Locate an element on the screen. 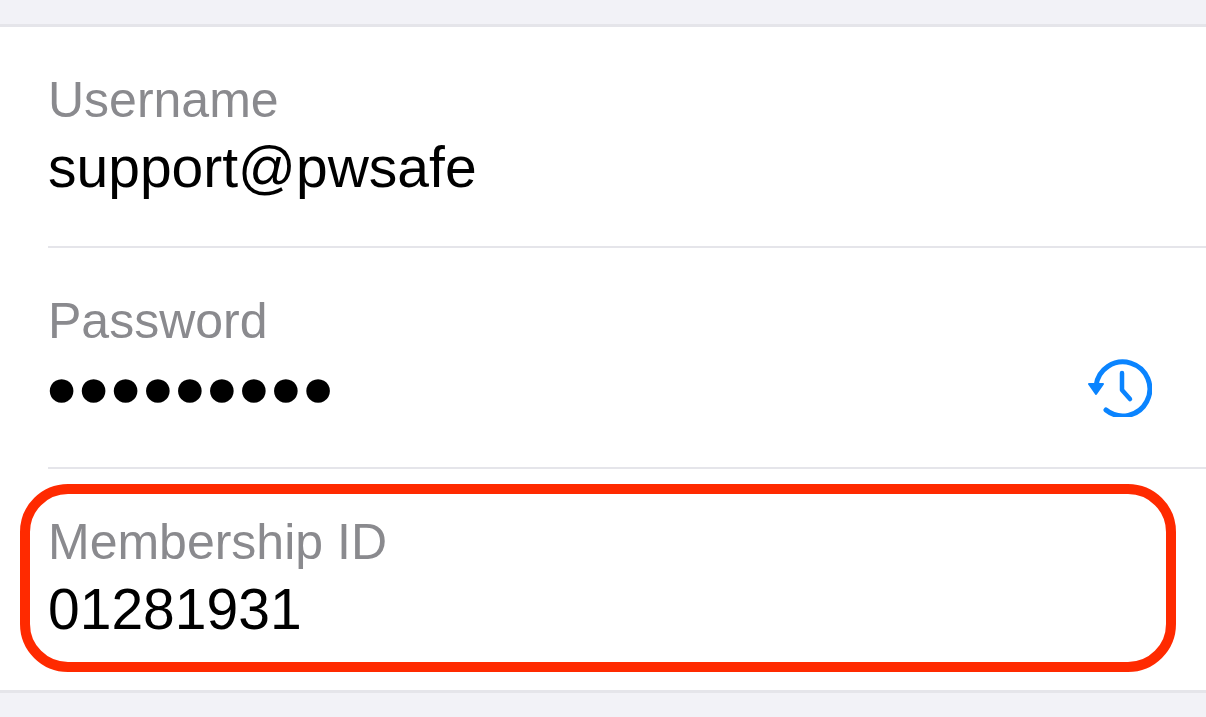 The height and width of the screenshot is (717, 1206). field-value: 01281931 is located at coordinates (175, 609).